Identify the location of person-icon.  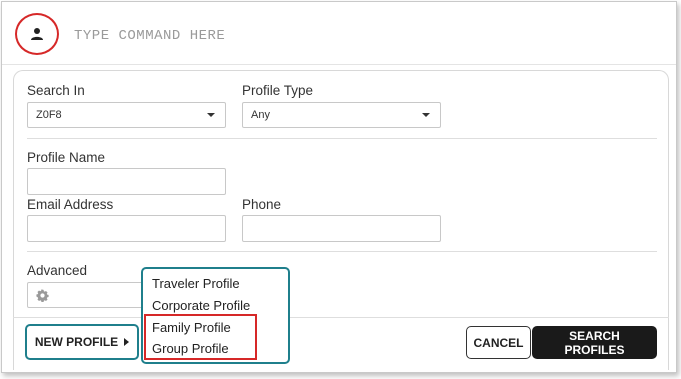
(37, 34).